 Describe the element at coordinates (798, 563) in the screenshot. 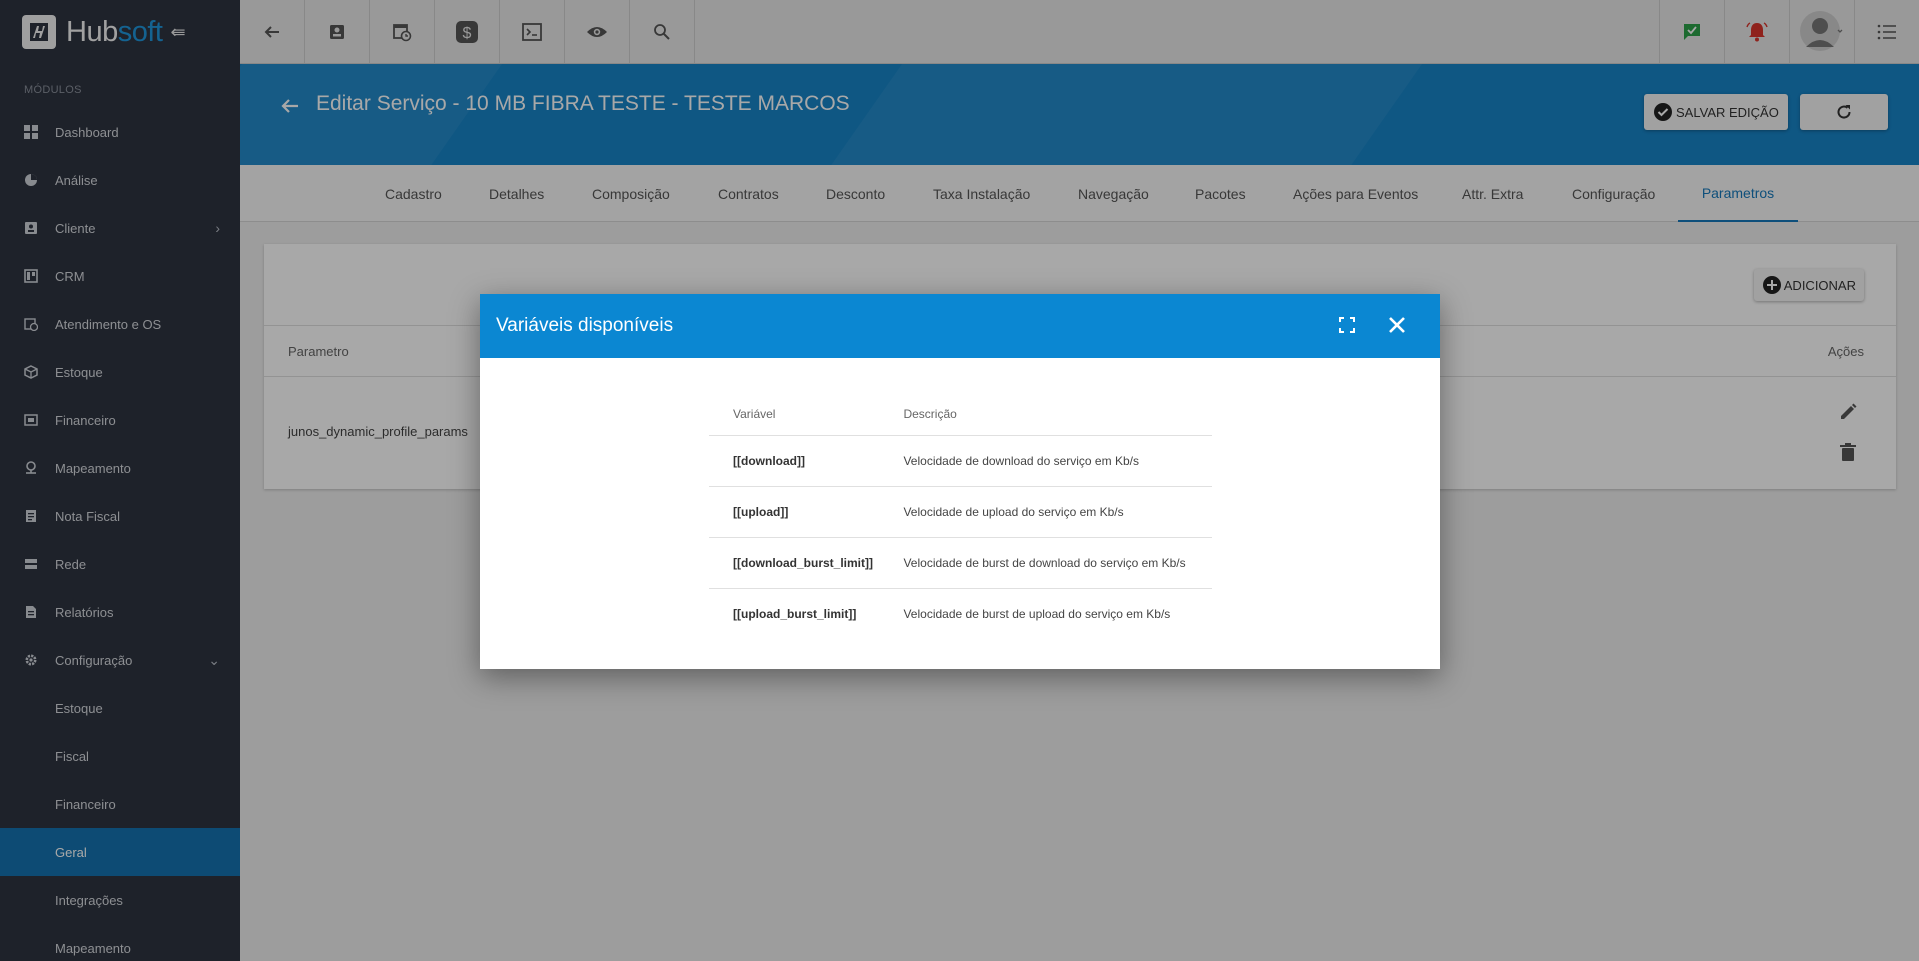

I see `variable-name: [[download_burst_limit]]` at that location.